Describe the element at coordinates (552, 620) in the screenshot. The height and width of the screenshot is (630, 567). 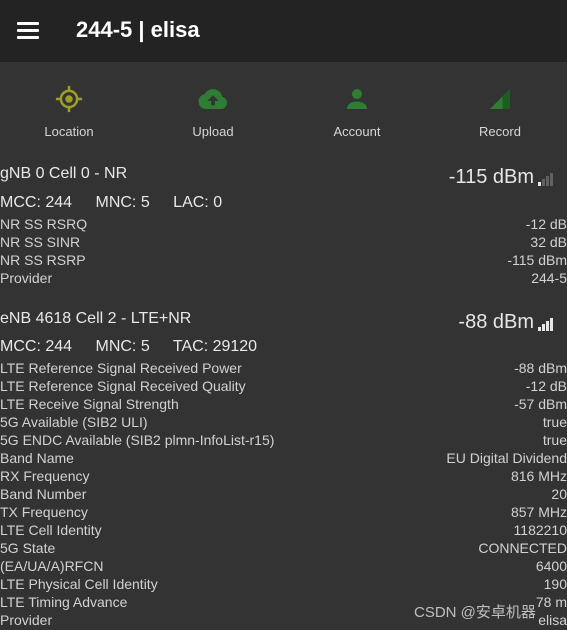
I see `row-value: elisa` at that location.